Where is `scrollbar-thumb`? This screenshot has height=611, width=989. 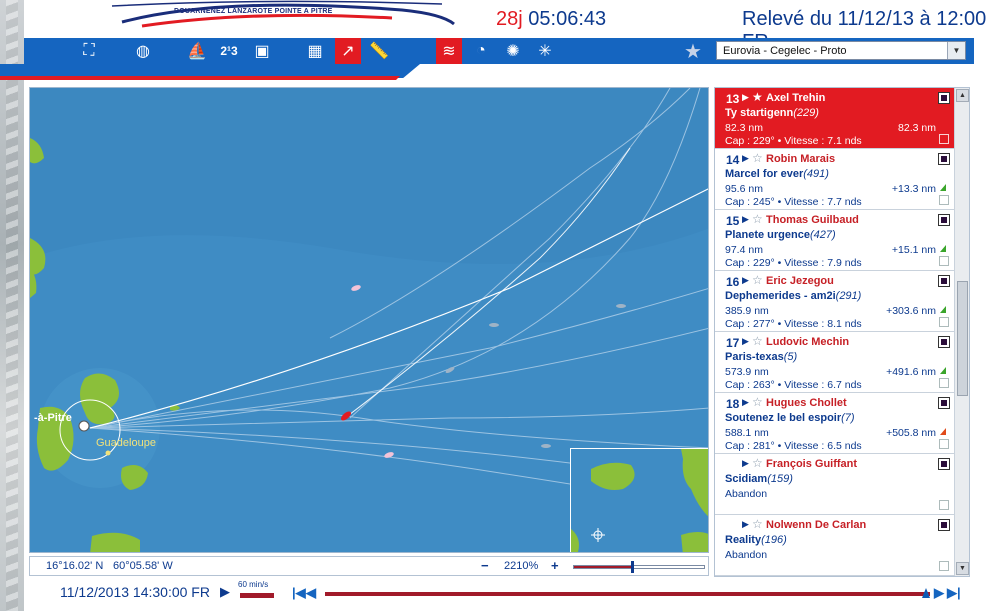 scrollbar-thumb is located at coordinates (962, 338).